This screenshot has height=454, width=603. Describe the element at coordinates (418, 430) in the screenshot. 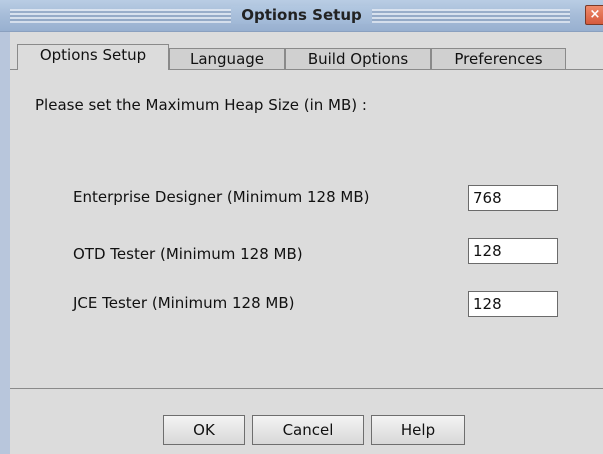

I see `help-button: Help` at that location.